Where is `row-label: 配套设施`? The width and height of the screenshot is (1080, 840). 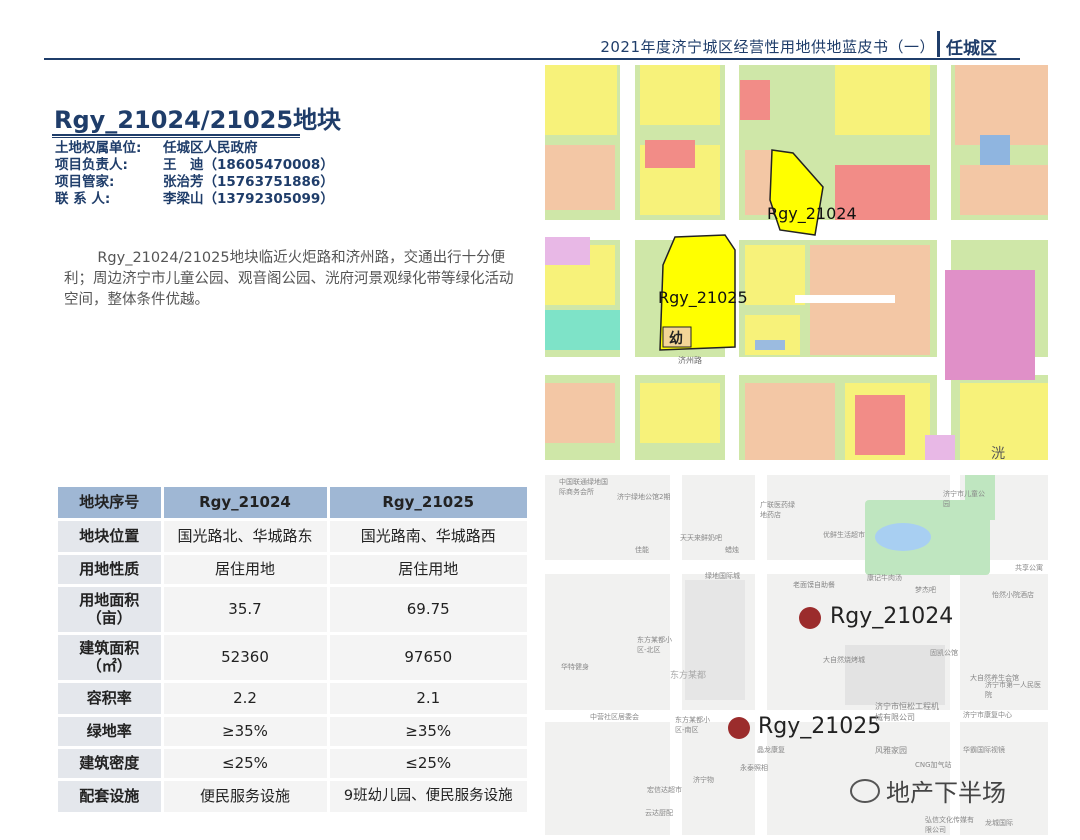
row-label: 配套设施 is located at coordinates (111, 797).